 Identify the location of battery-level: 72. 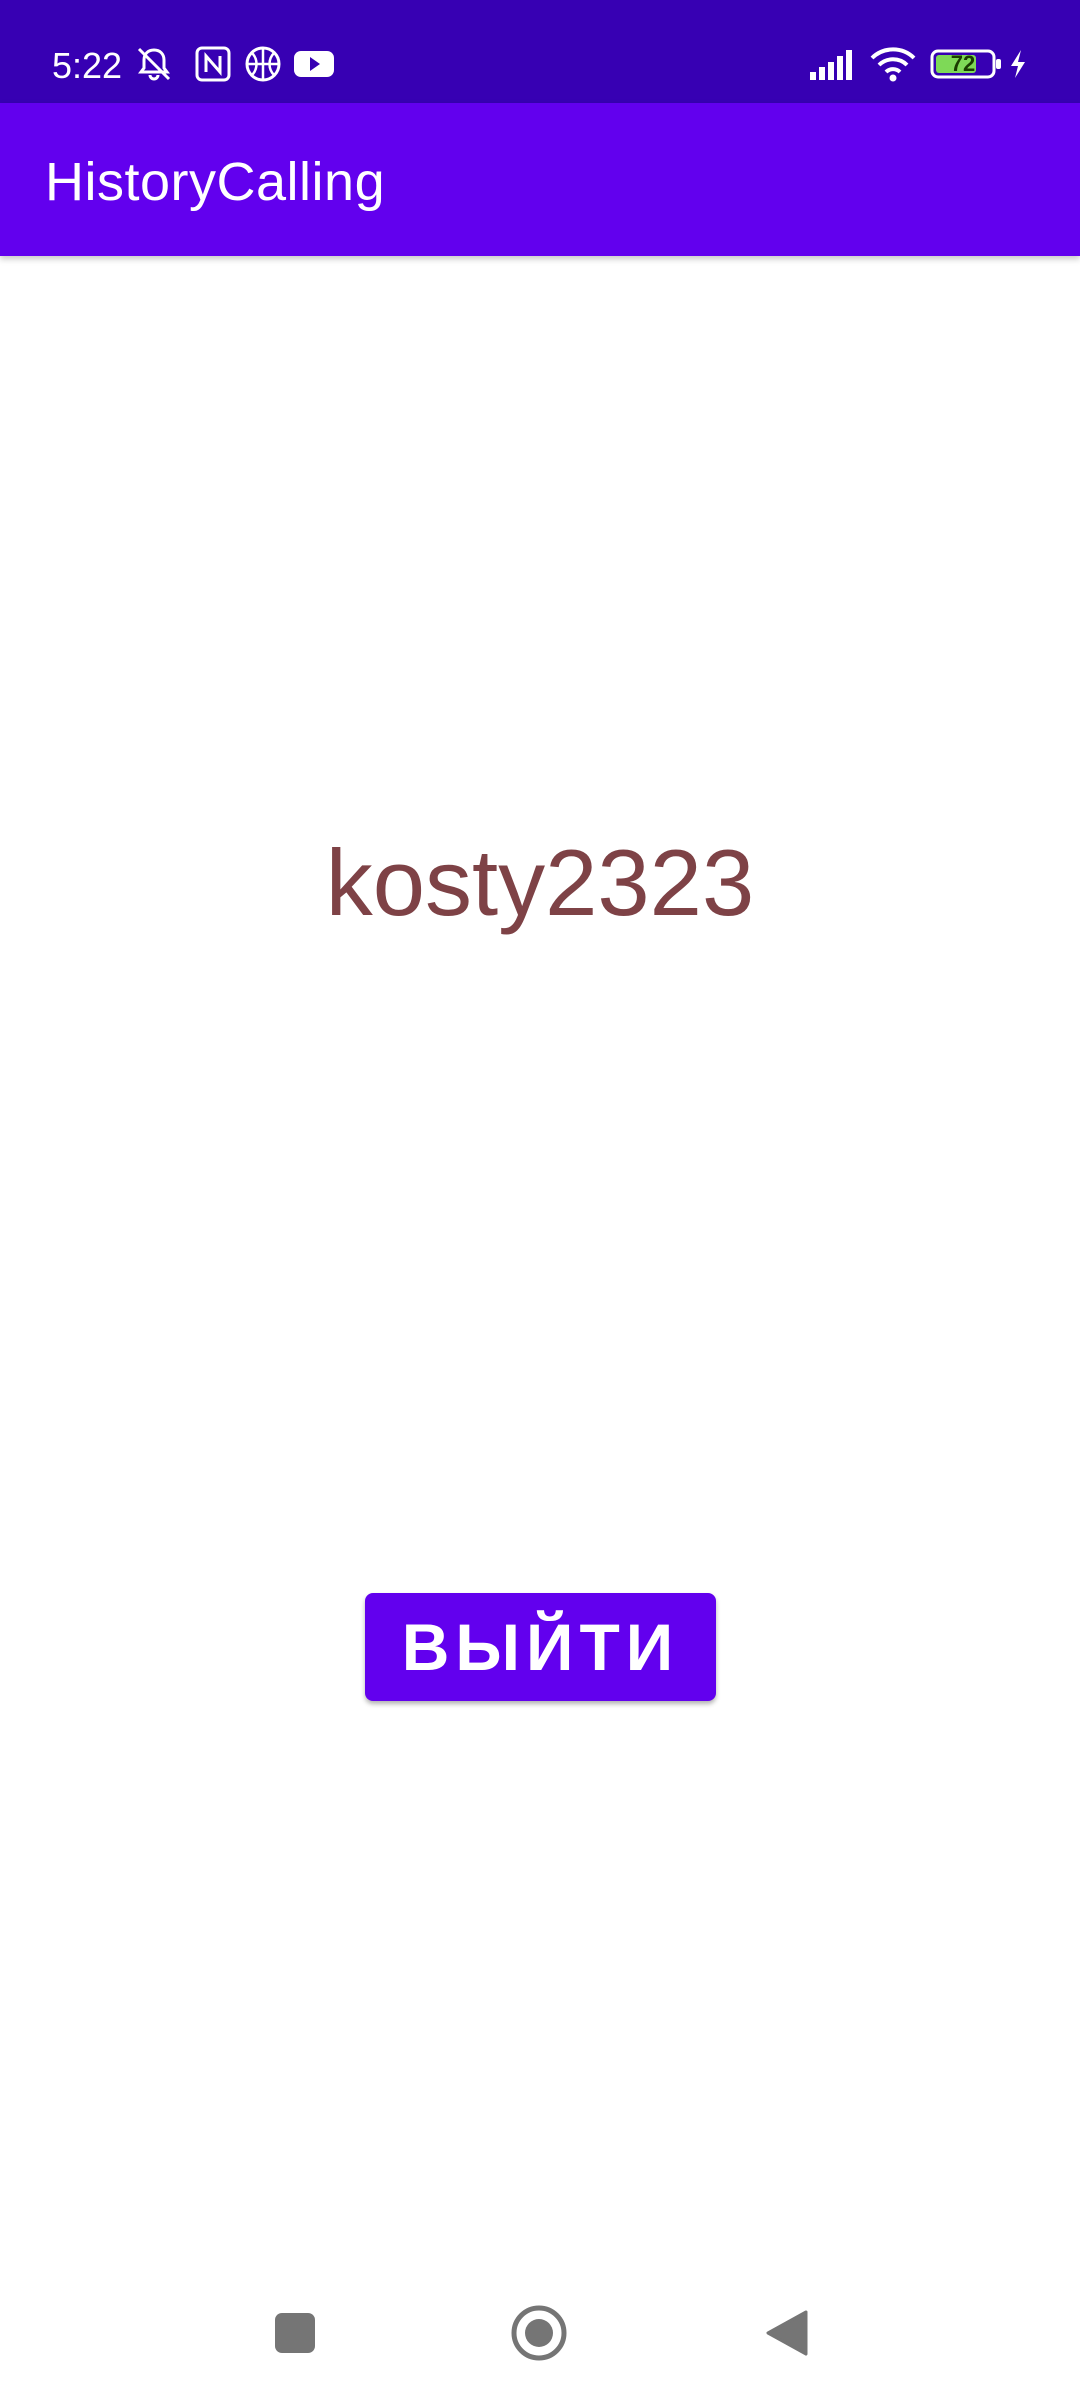
(963, 63).